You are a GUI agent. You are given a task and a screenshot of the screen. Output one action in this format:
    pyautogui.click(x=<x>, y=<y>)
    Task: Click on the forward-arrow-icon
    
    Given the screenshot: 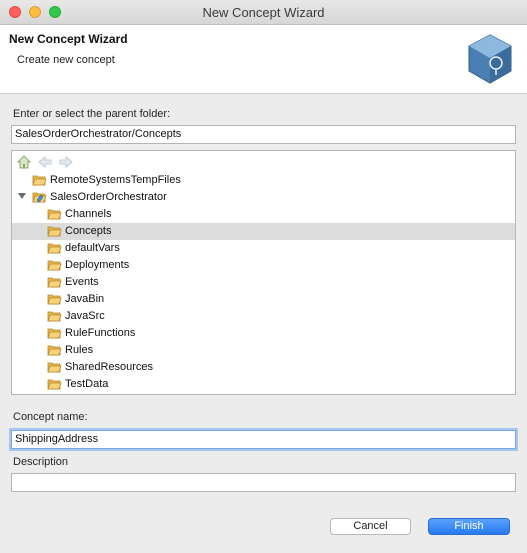 What is the action you would take?
    pyautogui.click(x=66, y=162)
    